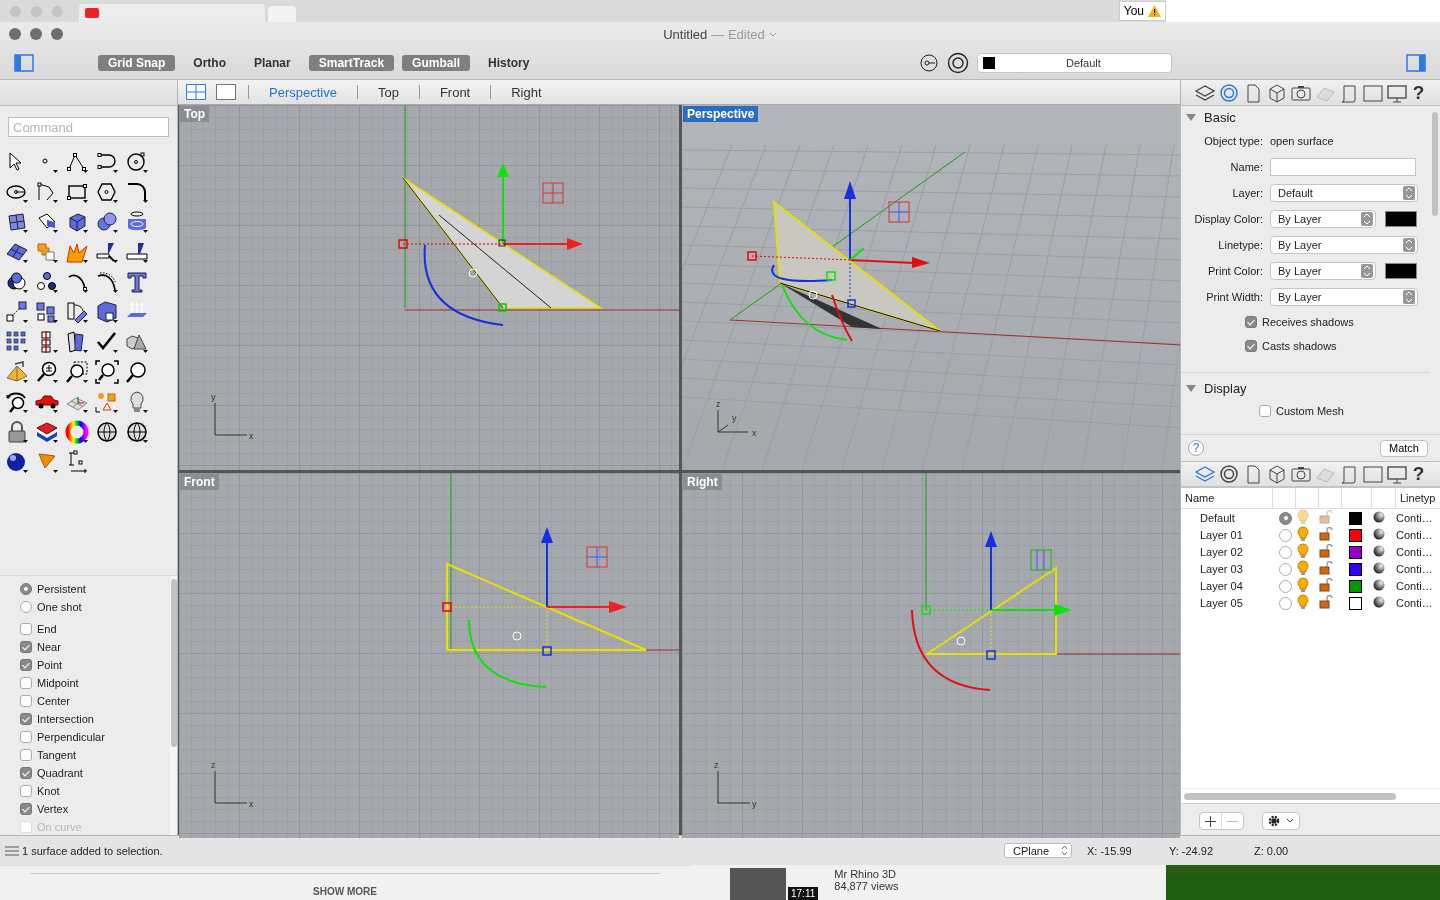 Image resolution: width=1440 pixels, height=900 pixels. What do you see at coordinates (1227, 552) in the screenshot?
I see `layer-name: Layer 02` at bounding box center [1227, 552].